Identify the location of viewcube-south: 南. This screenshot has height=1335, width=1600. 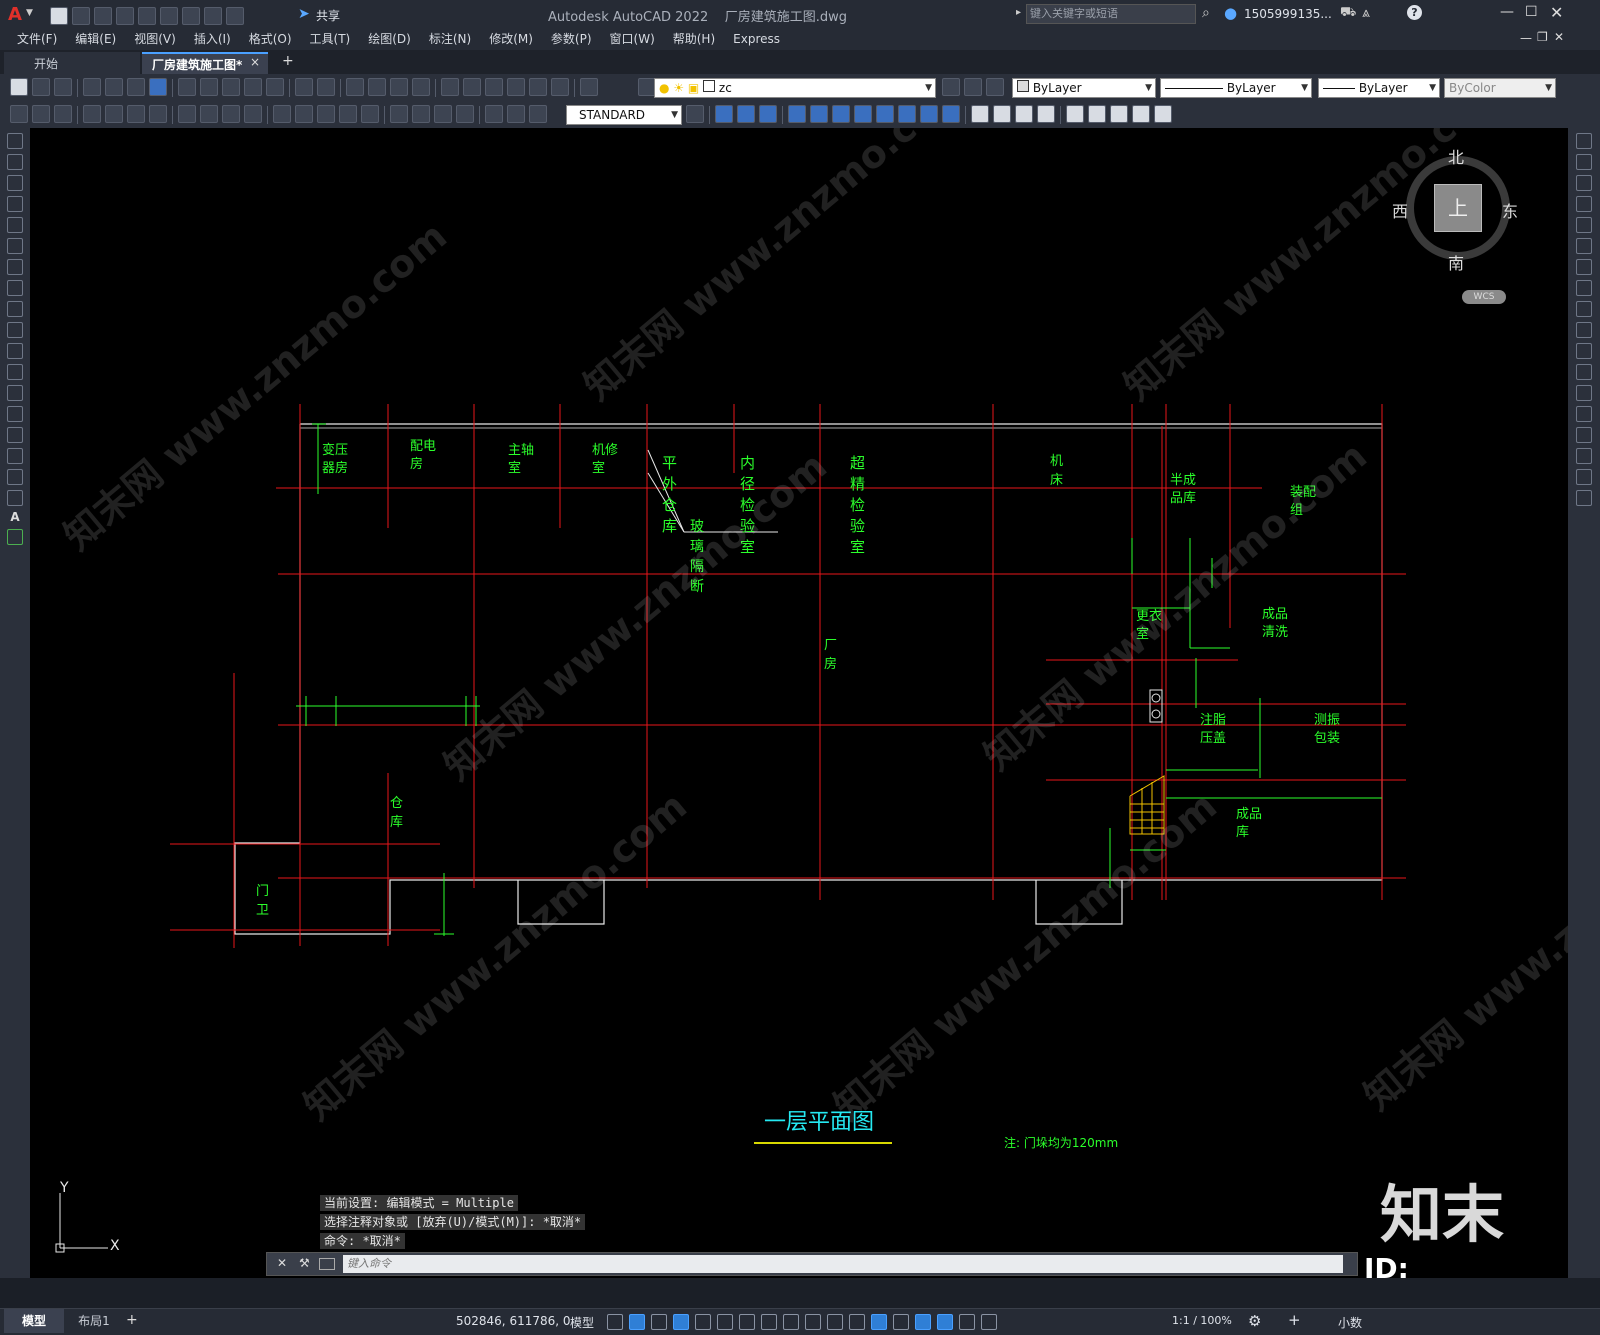
(1456, 262).